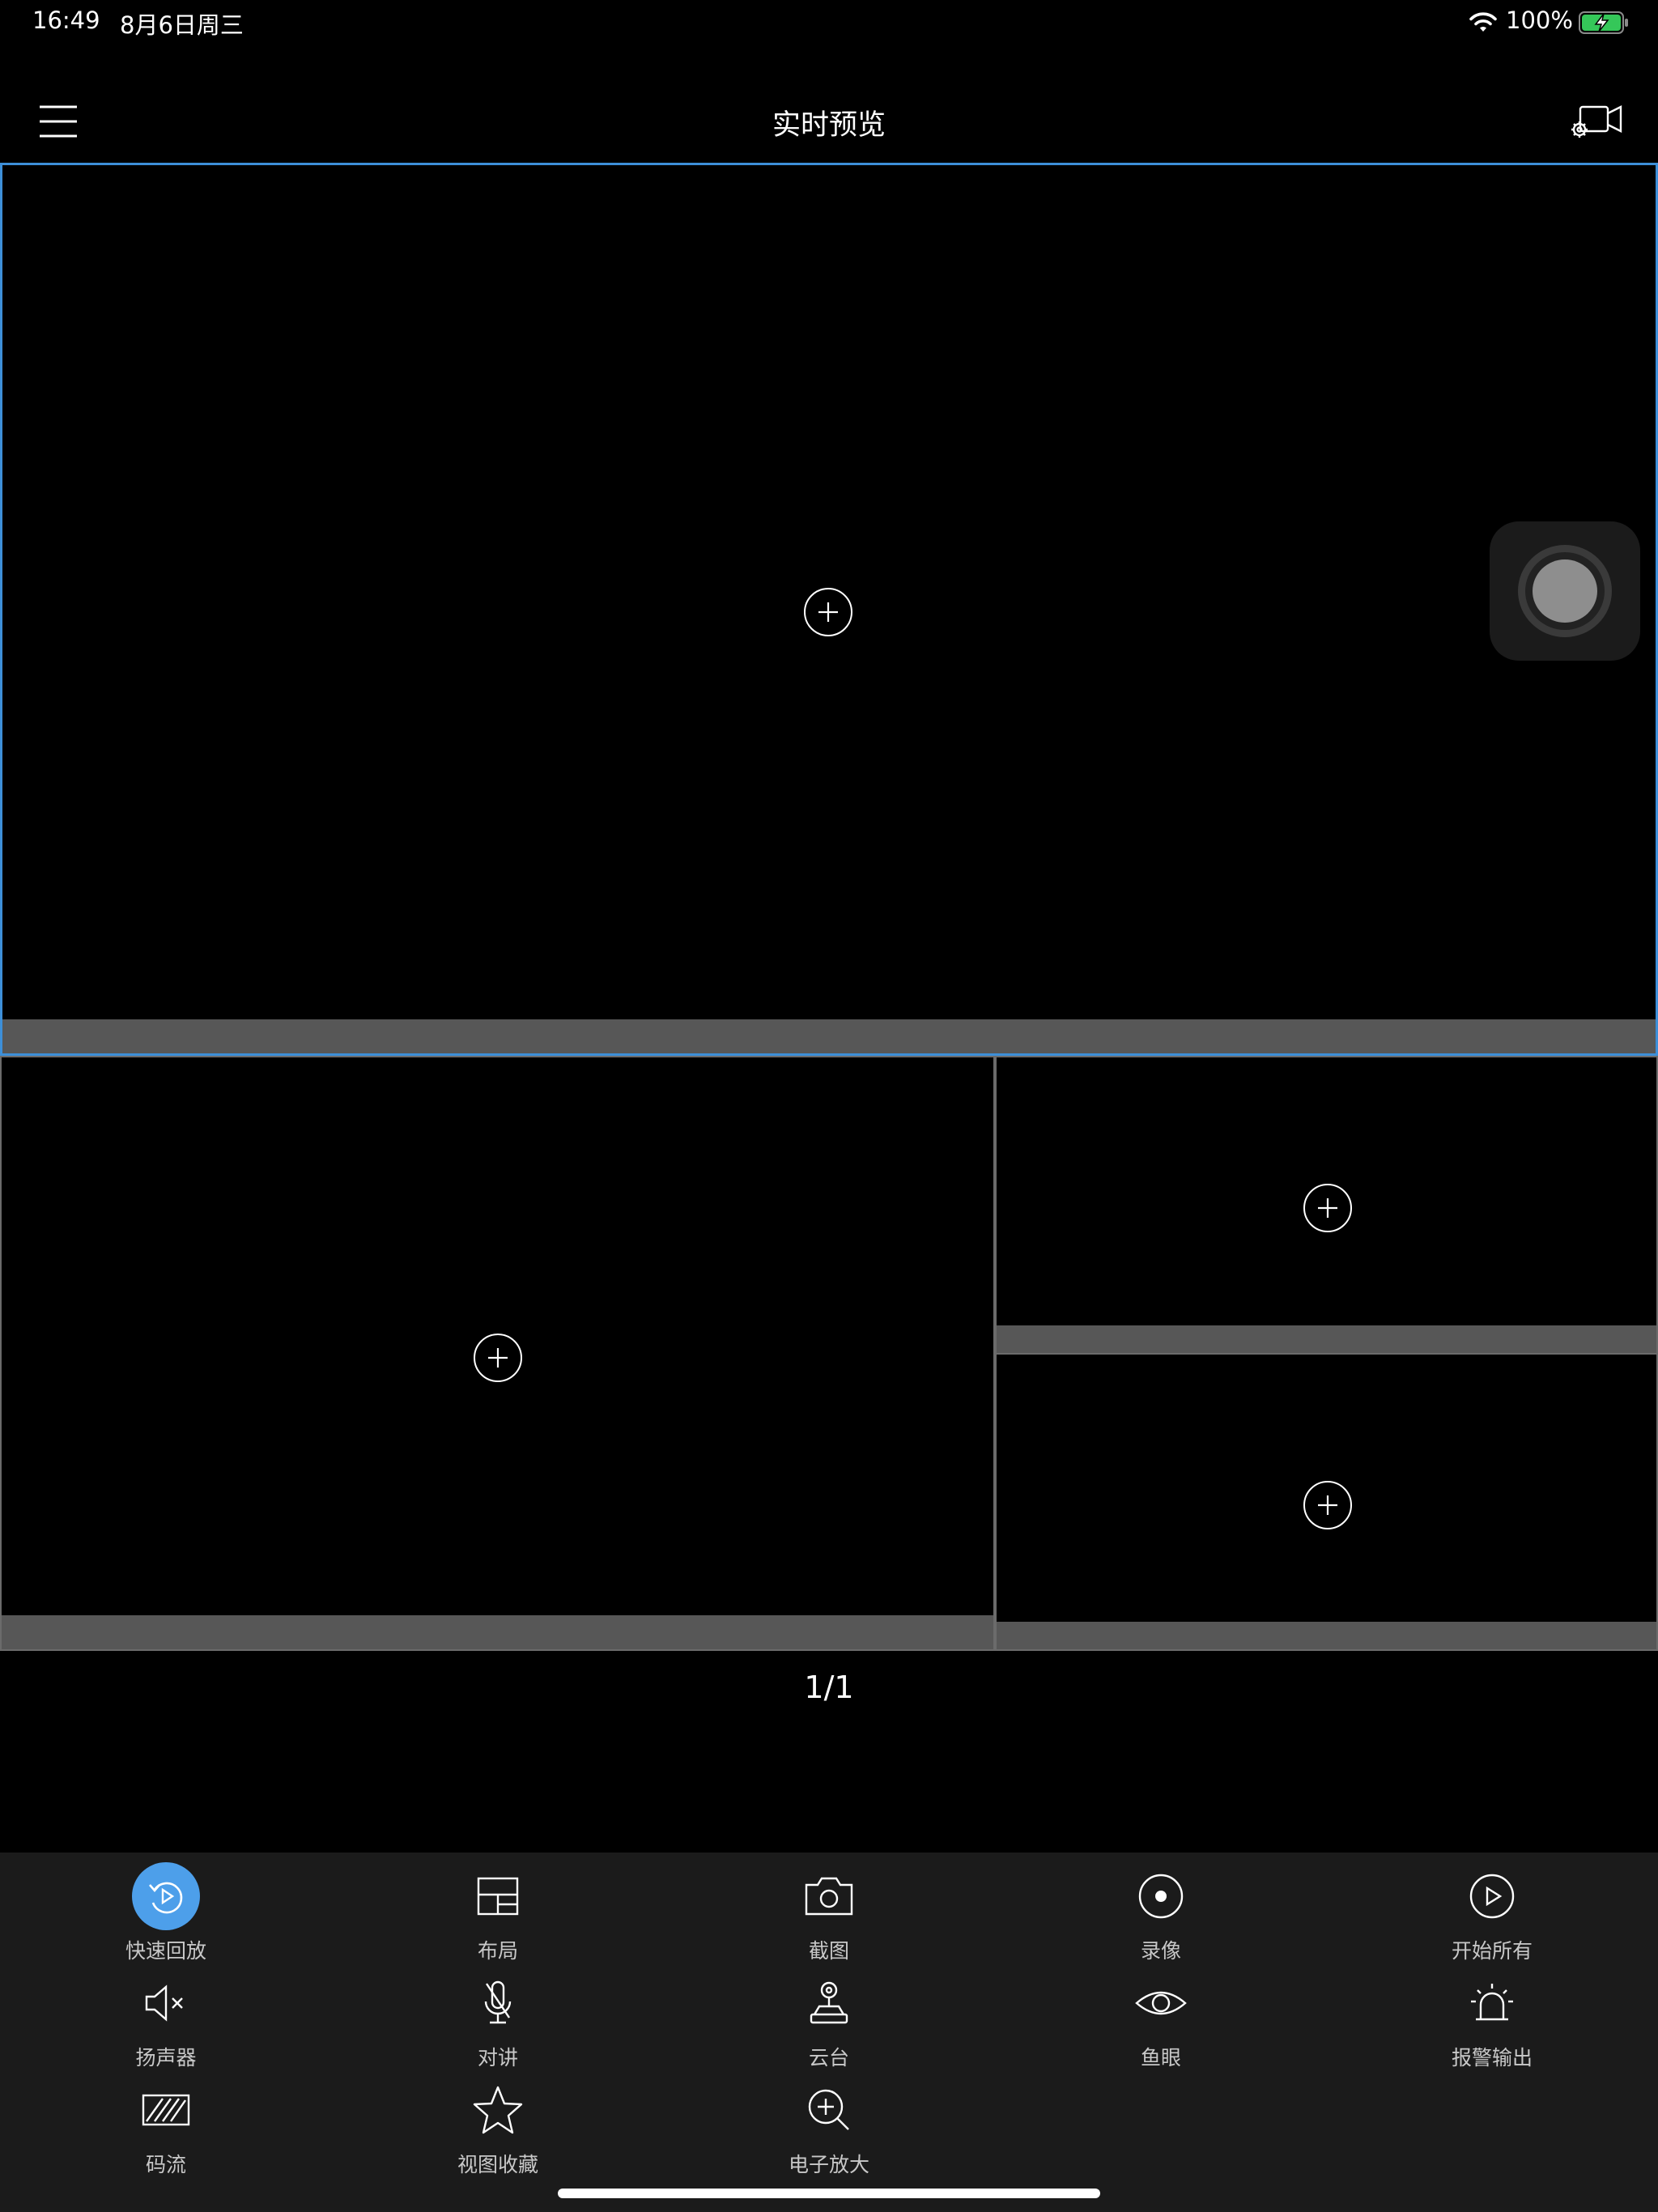  I want to click on battery-charging-icon, so click(1603, 22).